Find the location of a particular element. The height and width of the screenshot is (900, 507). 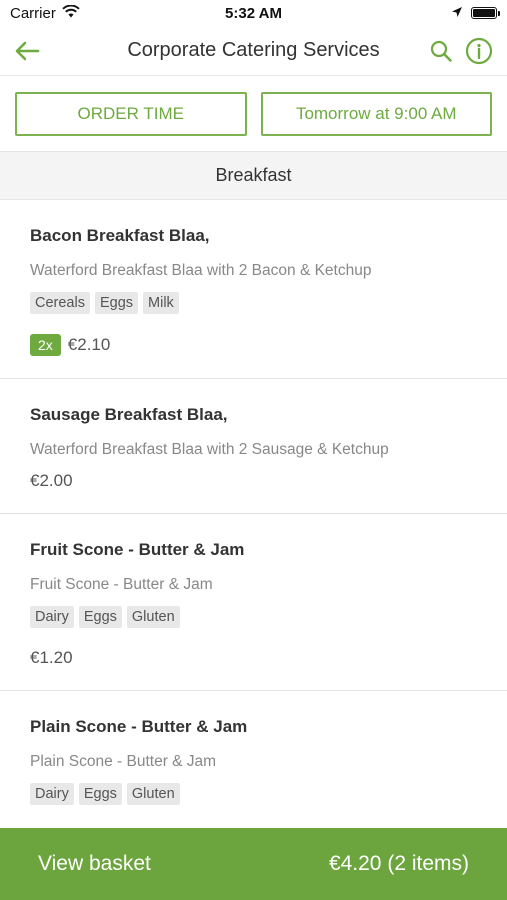

status-left: Carrier is located at coordinates (45, 13).